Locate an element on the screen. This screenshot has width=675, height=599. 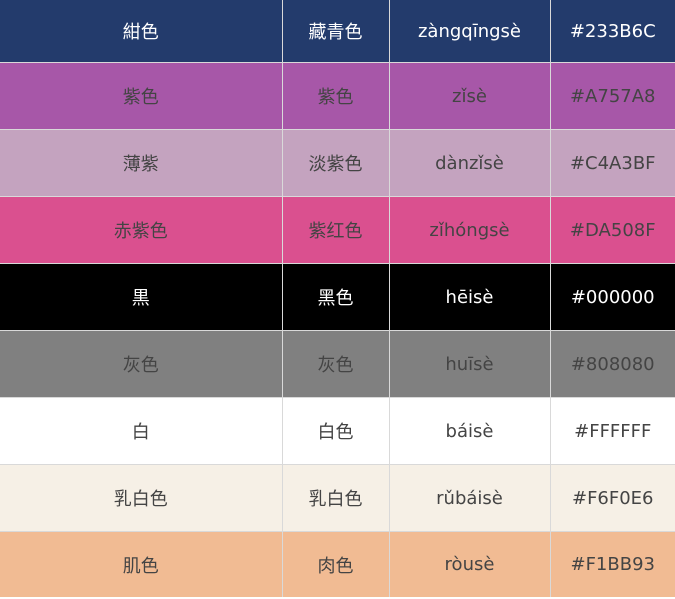
pinyin-cell: rǔbáisè is located at coordinates (470, 498).